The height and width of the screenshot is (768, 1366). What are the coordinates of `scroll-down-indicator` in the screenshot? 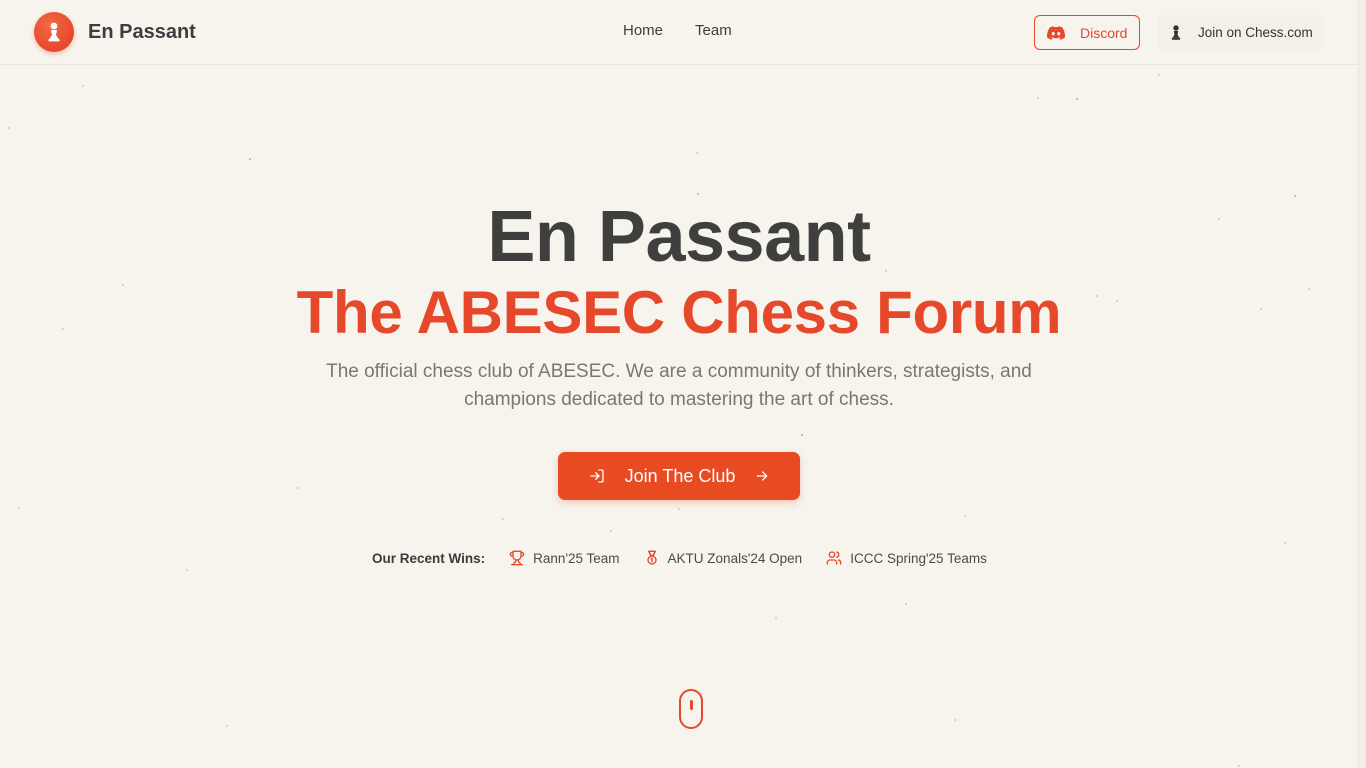 It's located at (691, 709).